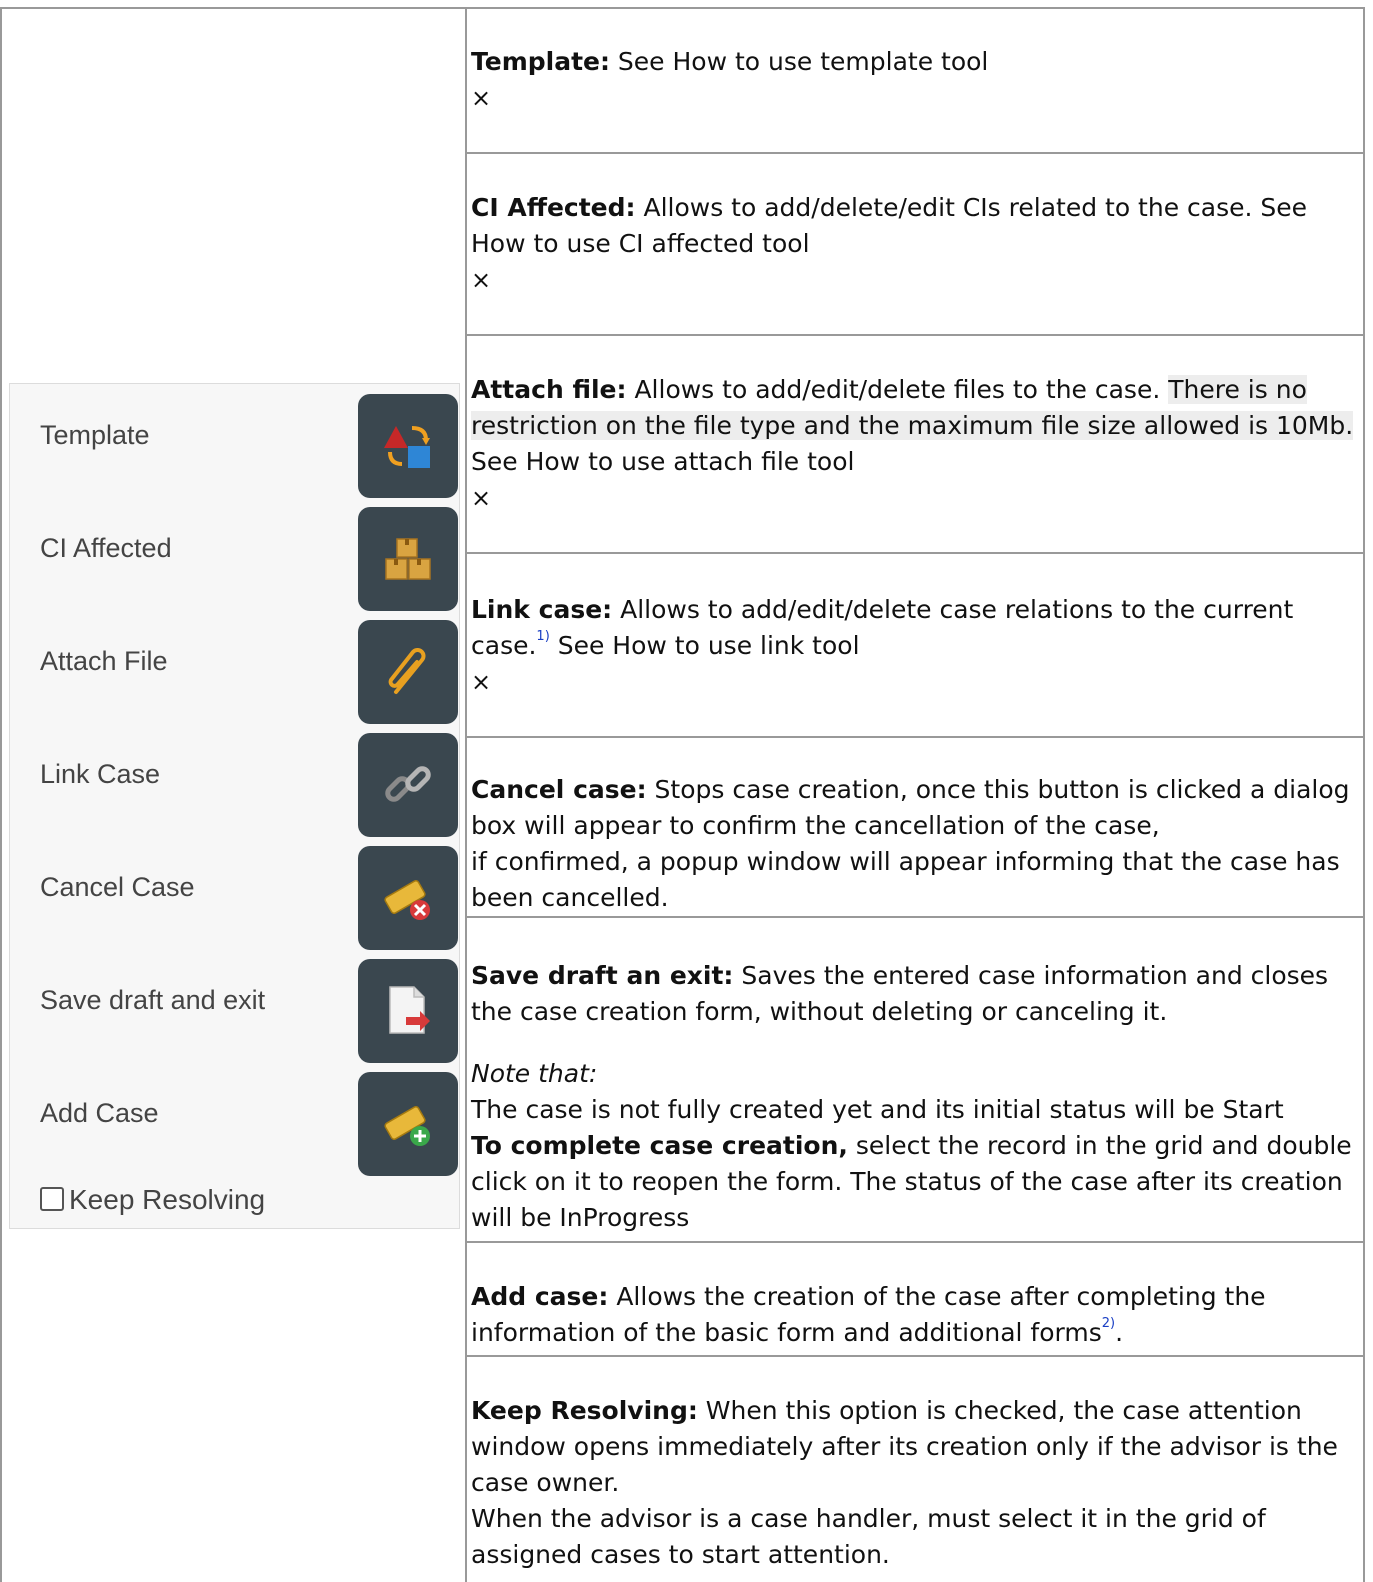 The height and width of the screenshot is (1582, 1373). What do you see at coordinates (704, 645) in the screenshot?
I see `link-case-text-end: See How to use link tool` at bounding box center [704, 645].